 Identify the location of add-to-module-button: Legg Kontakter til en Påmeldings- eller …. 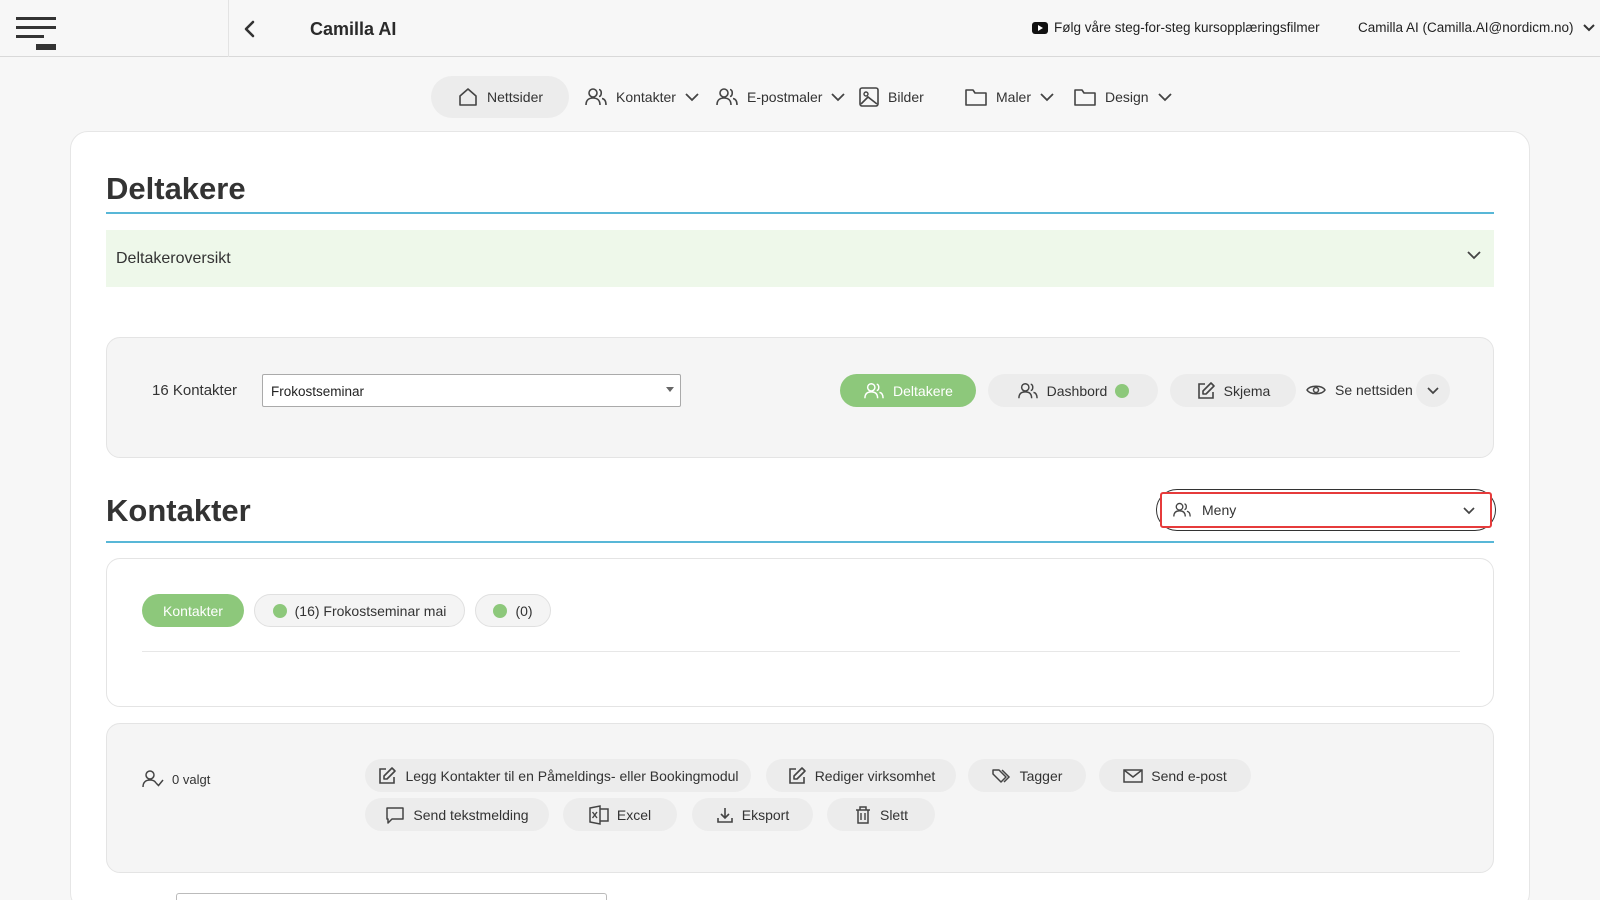
(558, 775).